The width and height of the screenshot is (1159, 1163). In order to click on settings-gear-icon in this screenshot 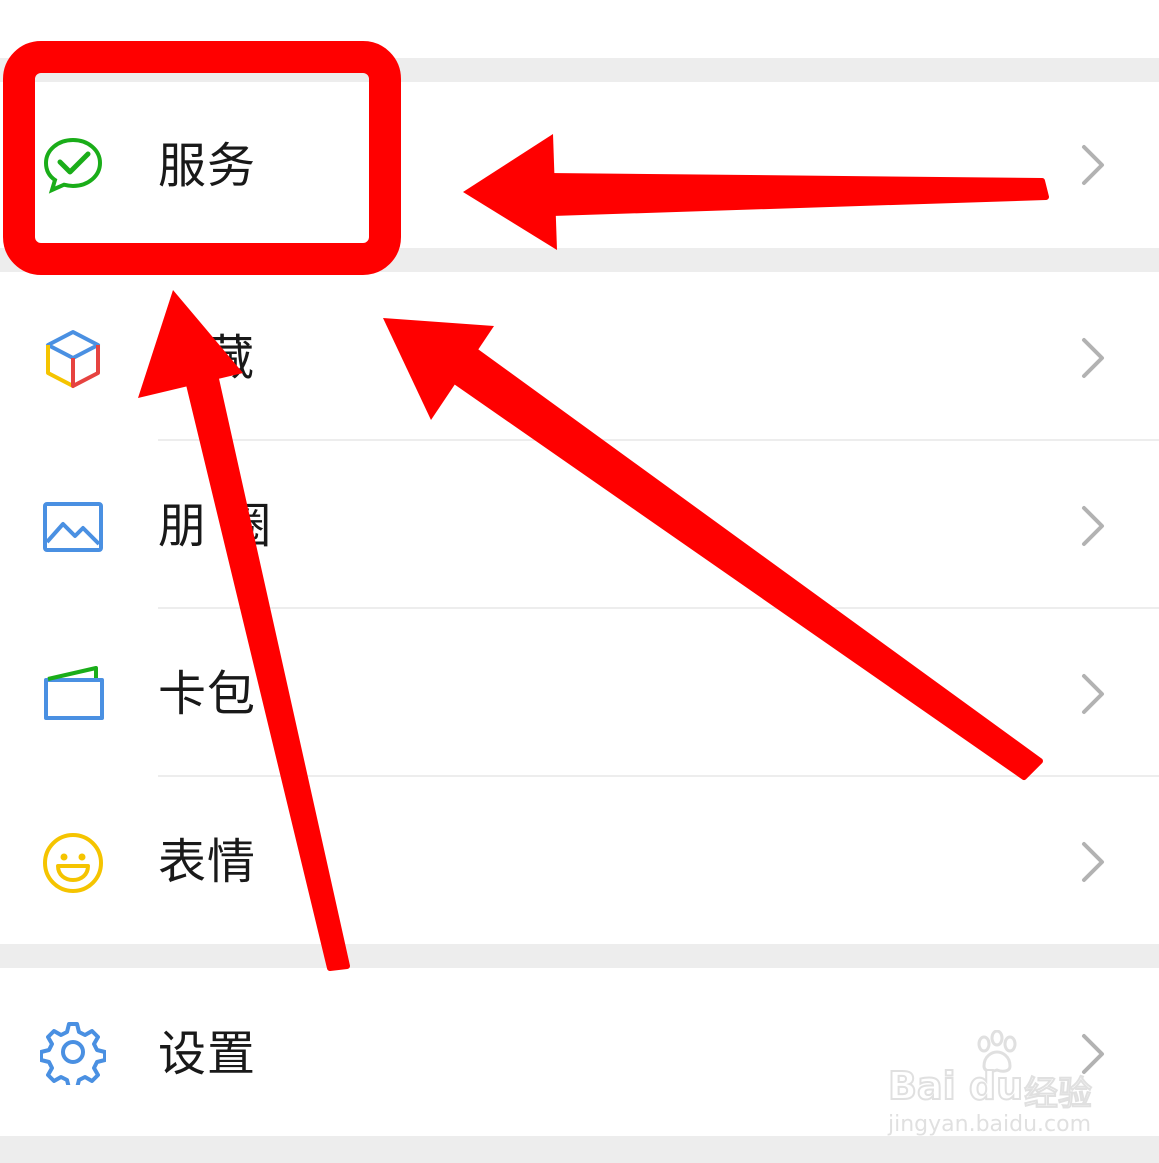, I will do `click(73, 1053)`.